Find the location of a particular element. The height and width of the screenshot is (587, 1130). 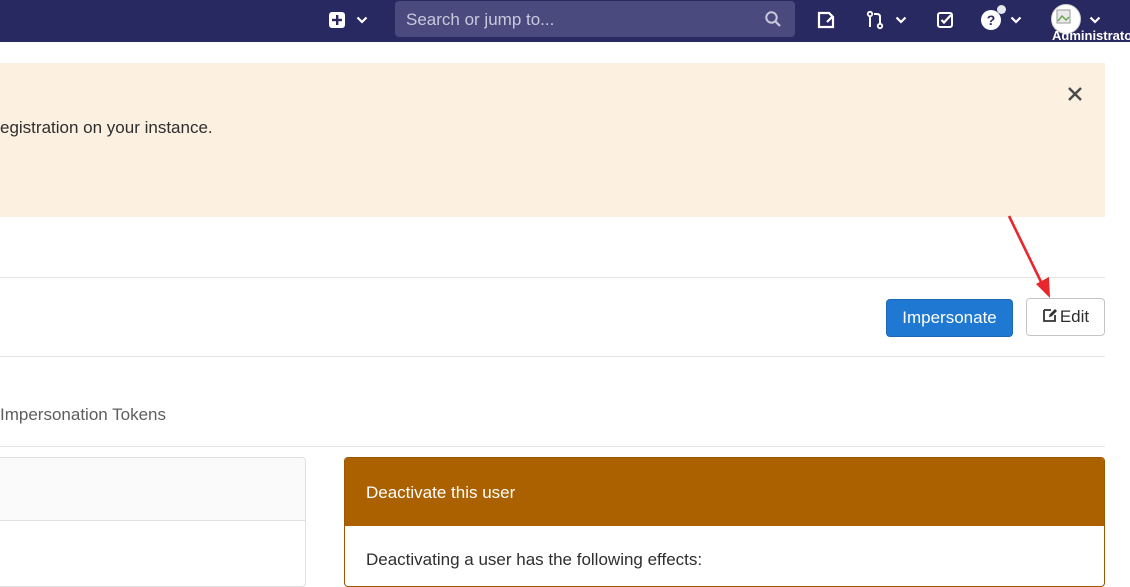

user-label: Administrator is located at coordinates (1091, 35).